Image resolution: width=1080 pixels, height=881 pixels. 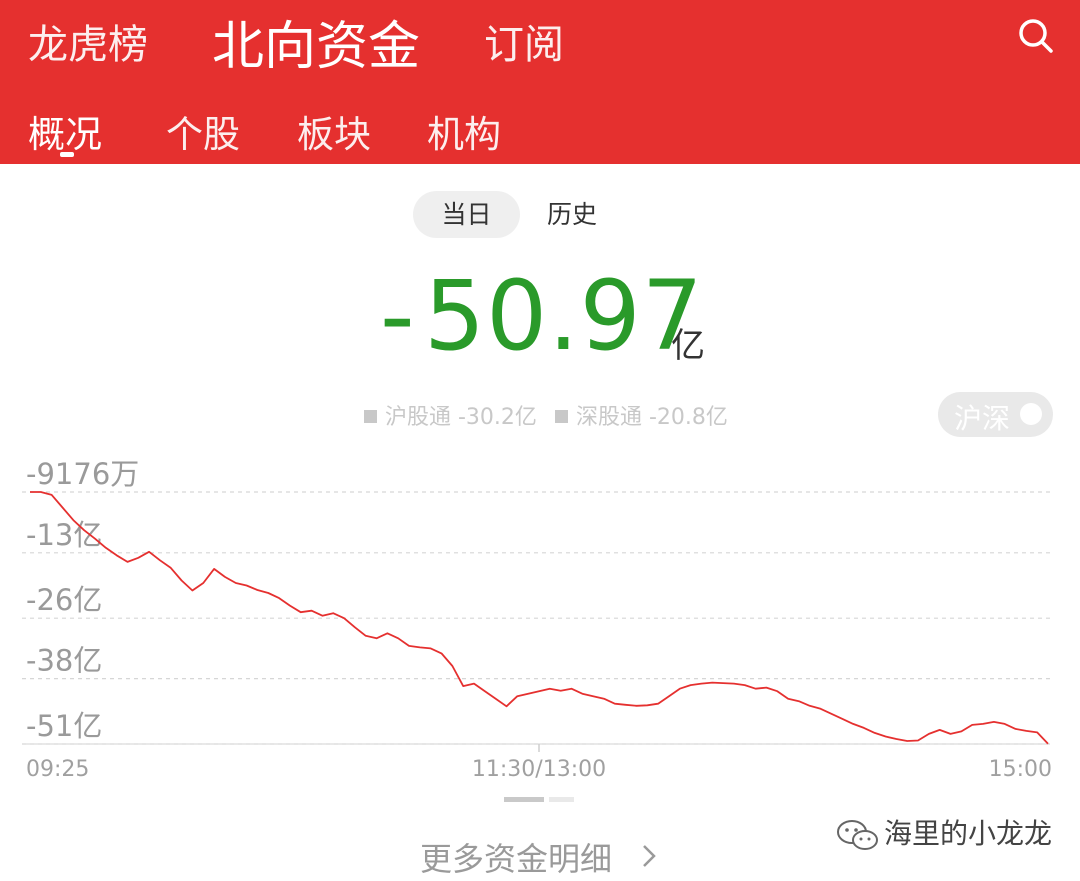 What do you see at coordinates (464, 131) in the screenshot?
I see `subtab-institutions: 机构` at bounding box center [464, 131].